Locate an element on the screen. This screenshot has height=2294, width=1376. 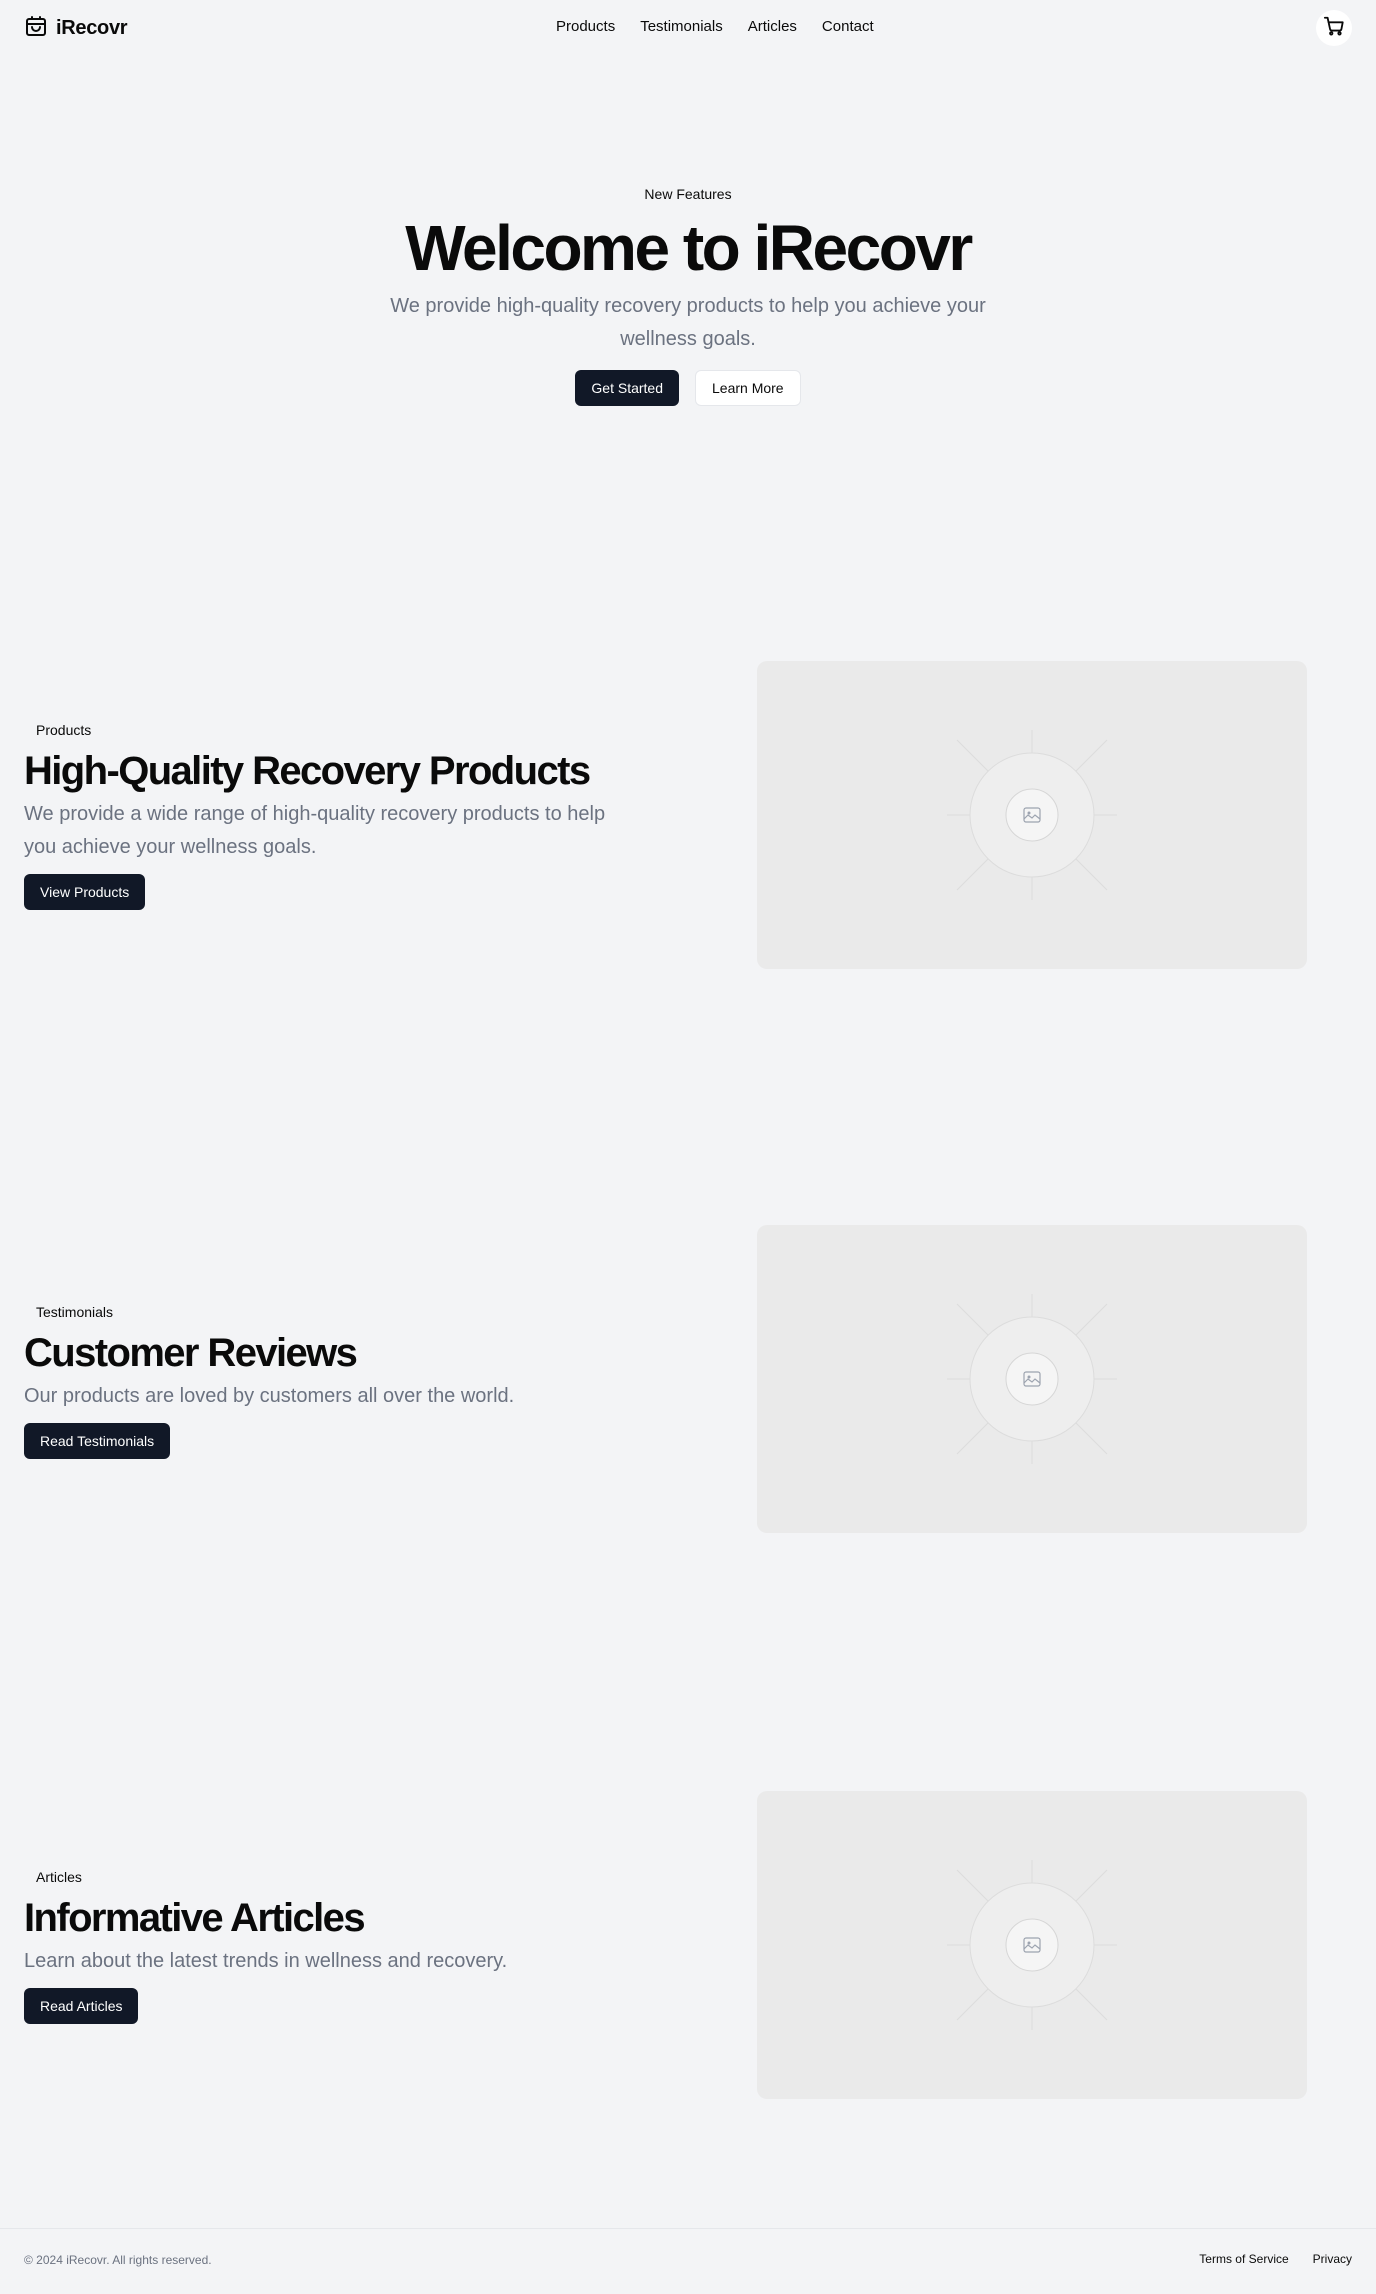
feature-badge: Articles is located at coordinates (59, 1877).